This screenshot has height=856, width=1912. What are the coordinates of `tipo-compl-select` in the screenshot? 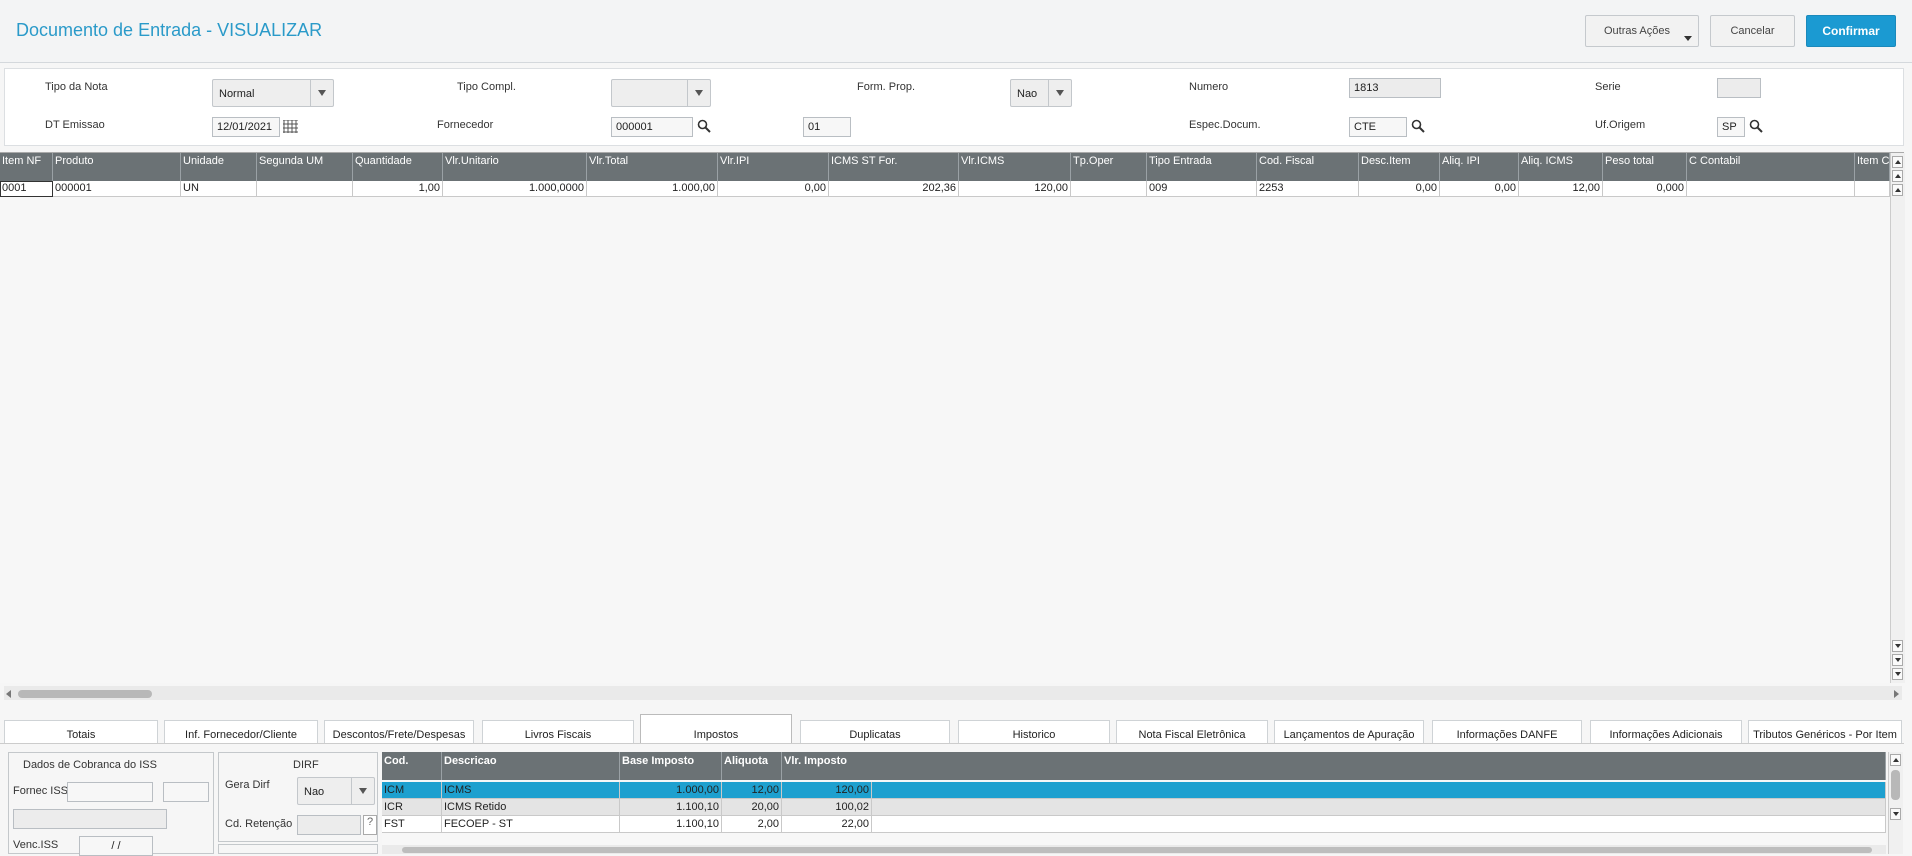 It's located at (661, 93).